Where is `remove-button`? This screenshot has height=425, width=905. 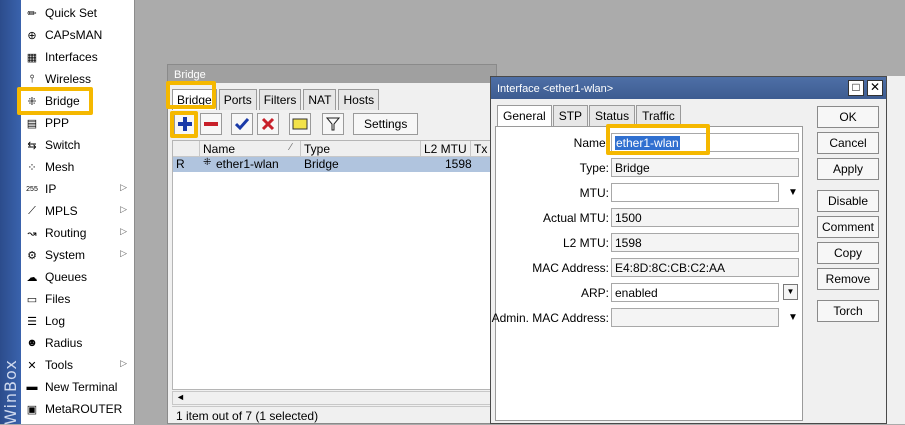
remove-button is located at coordinates (211, 124).